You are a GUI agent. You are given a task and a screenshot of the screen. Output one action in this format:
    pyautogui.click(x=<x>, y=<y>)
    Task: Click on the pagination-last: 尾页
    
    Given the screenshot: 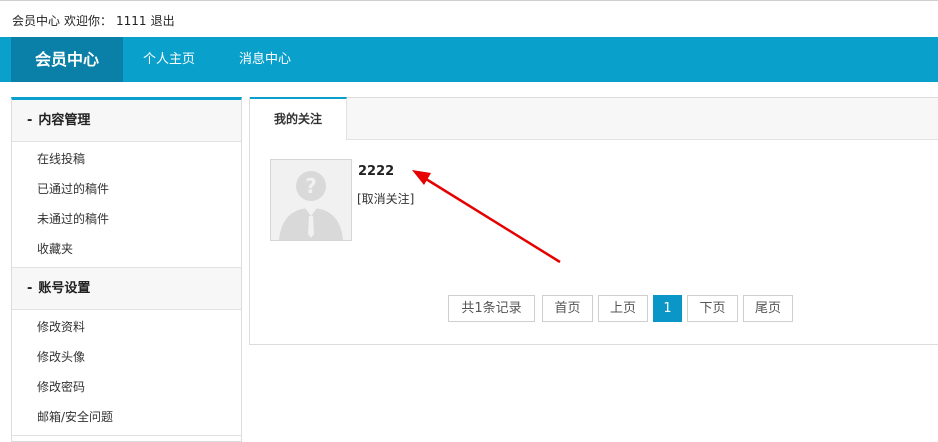 What is the action you would take?
    pyautogui.click(x=768, y=308)
    